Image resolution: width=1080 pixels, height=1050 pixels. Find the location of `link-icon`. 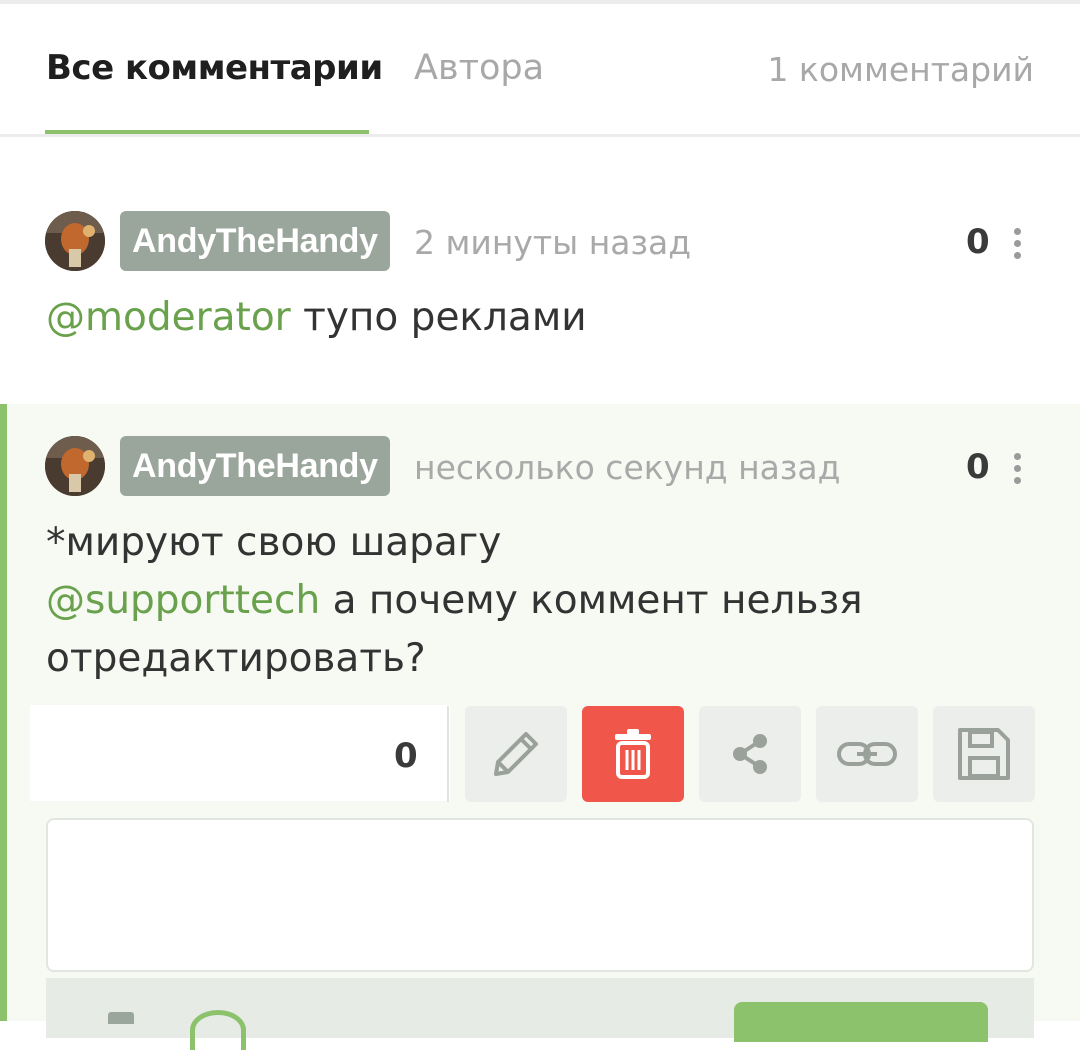

link-icon is located at coordinates (867, 754).